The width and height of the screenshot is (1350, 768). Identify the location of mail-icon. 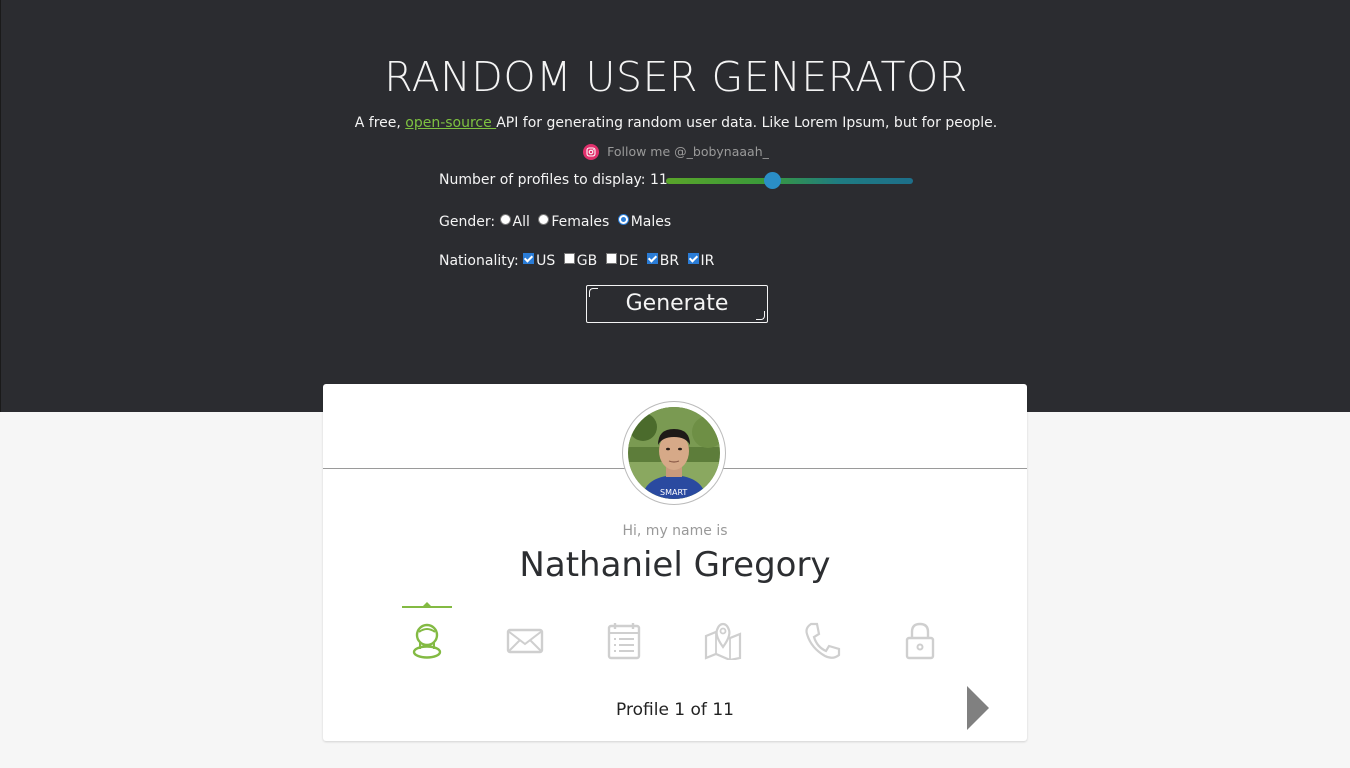
(525, 641).